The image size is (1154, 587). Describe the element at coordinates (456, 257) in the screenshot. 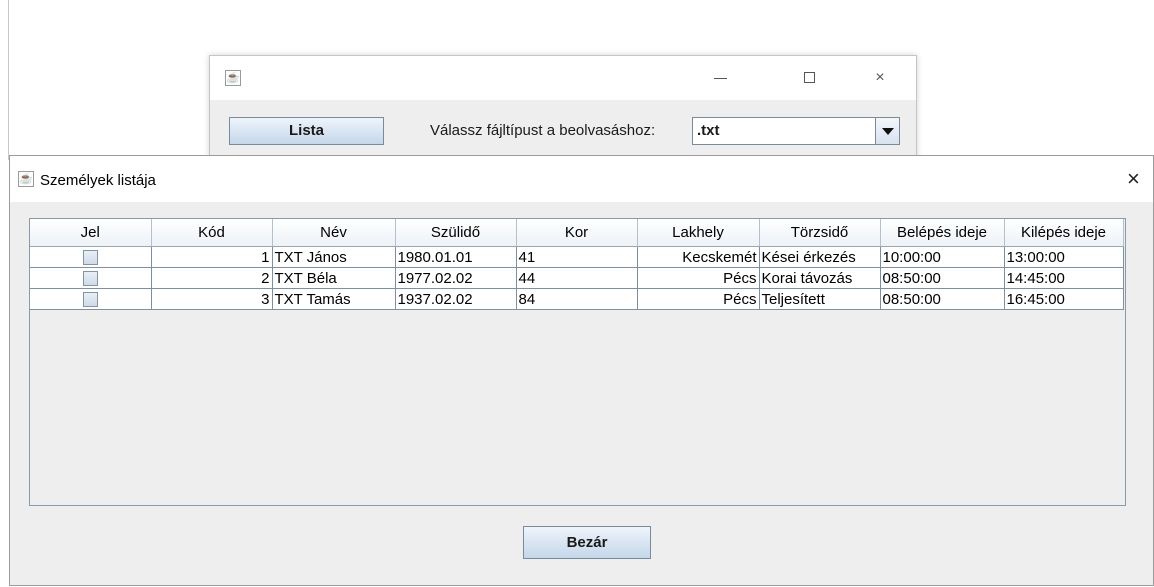

I see `szulido-cell: 1980.01.01` at that location.